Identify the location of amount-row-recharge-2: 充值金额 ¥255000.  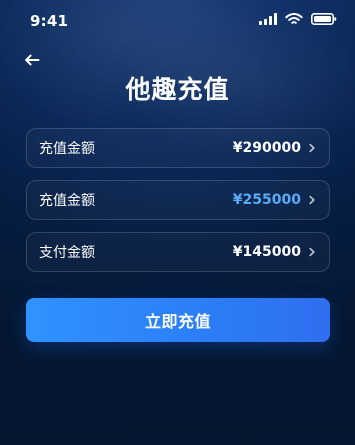
(178, 200).